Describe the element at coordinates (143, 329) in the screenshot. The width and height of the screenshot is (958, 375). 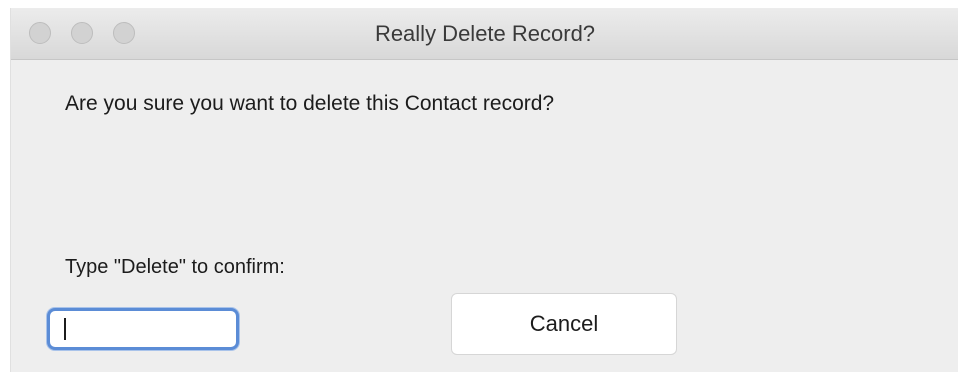
I see `confirm-delete-input` at that location.